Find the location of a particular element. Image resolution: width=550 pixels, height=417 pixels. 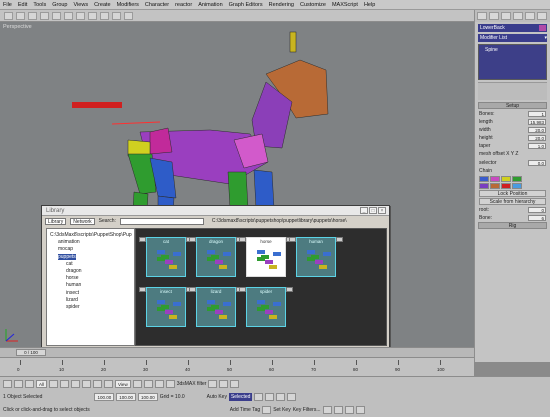

root-spinner: 0 is located at coordinates (537, 209).